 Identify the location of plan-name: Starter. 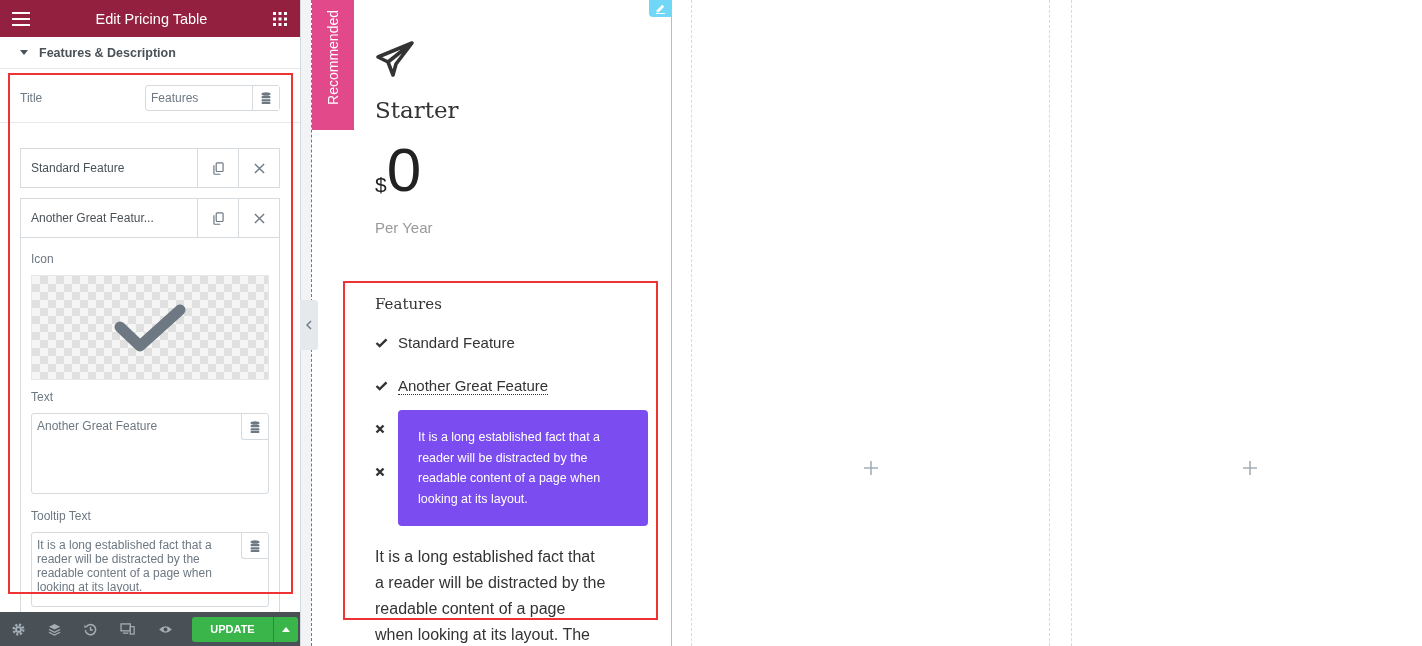
(417, 110).